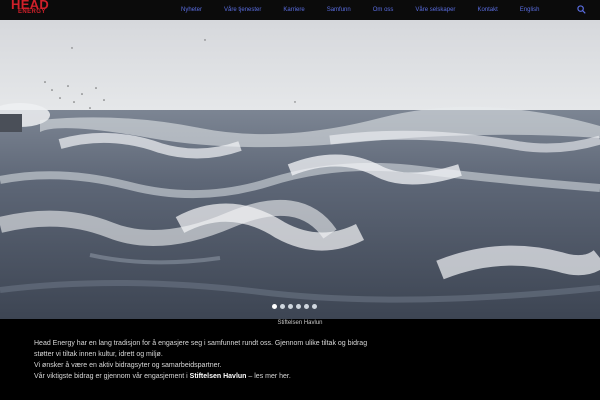 Image resolution: width=600 pixels, height=400 pixels. What do you see at coordinates (339, 10) in the screenshot?
I see `nav-item-samfunn: Samfunn` at bounding box center [339, 10].